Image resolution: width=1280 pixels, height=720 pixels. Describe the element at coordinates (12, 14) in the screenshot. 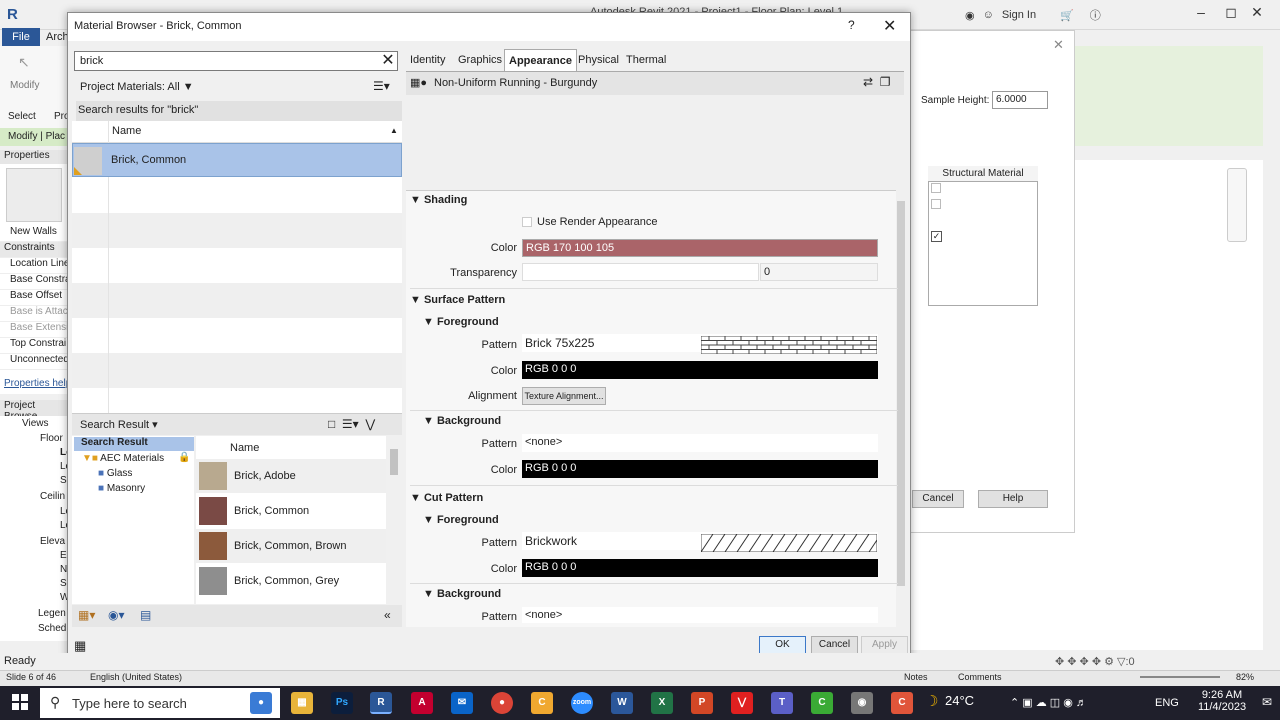

I see `revit-logo-icon: R` at that location.